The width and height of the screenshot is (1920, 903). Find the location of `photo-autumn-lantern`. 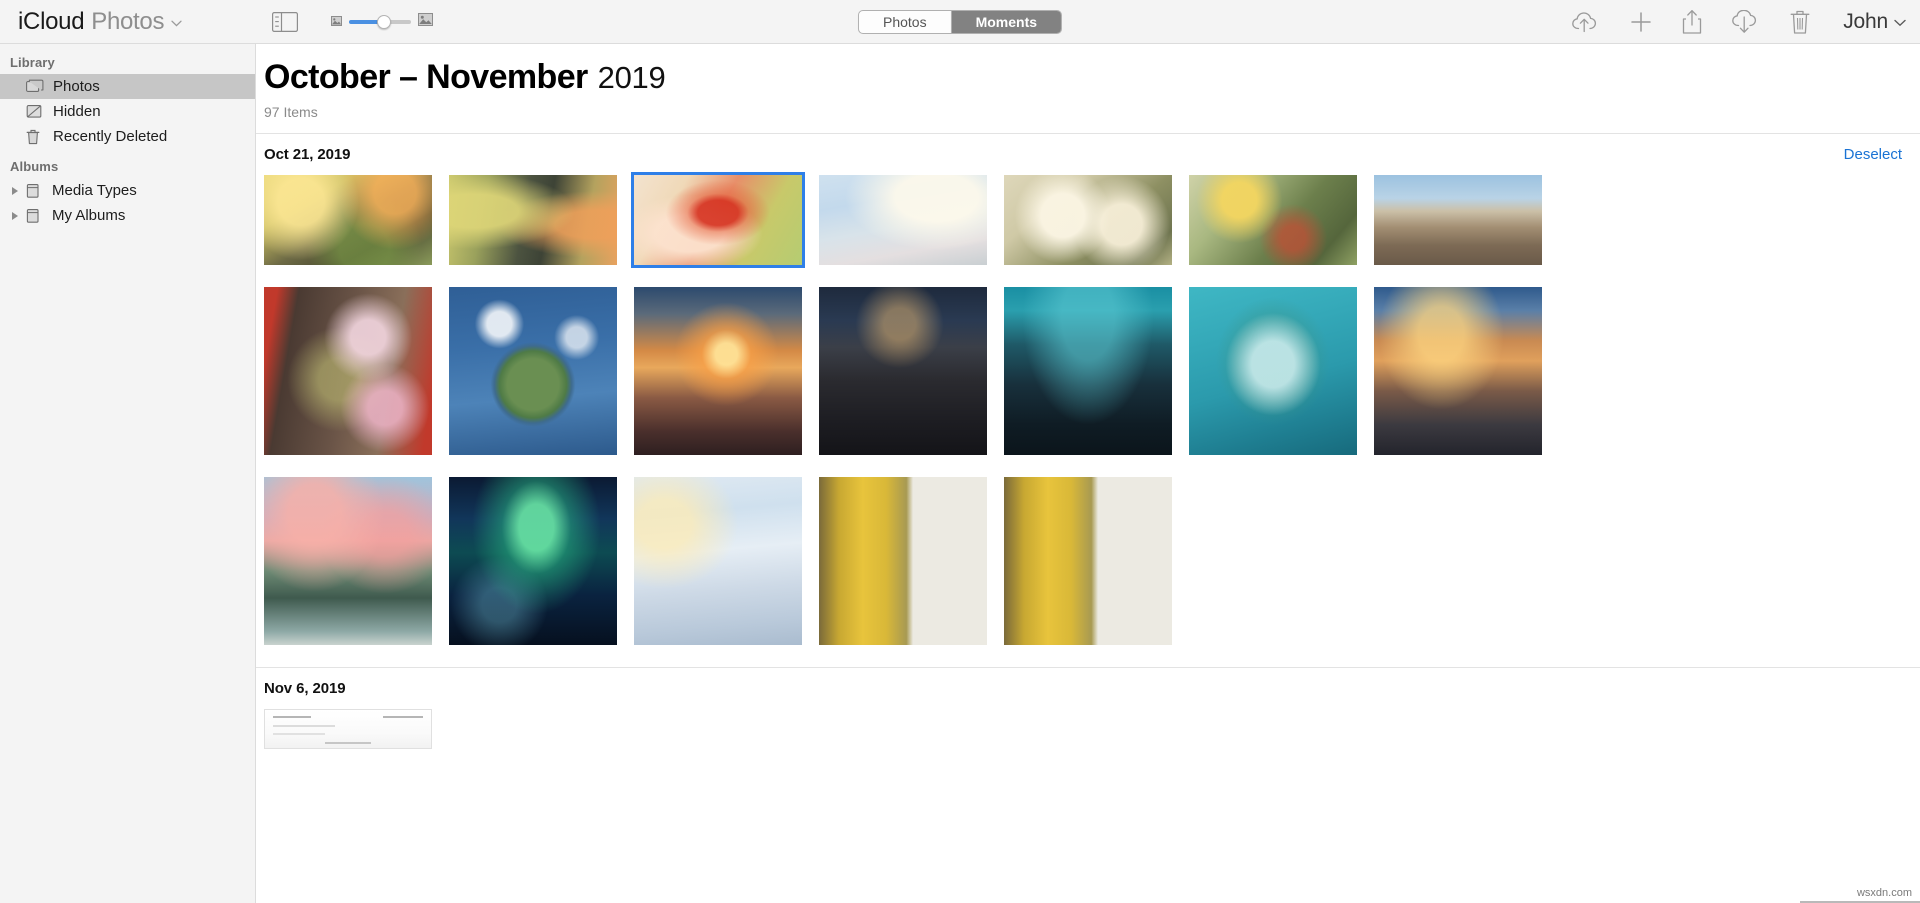

photo-autumn-lantern is located at coordinates (348, 220).